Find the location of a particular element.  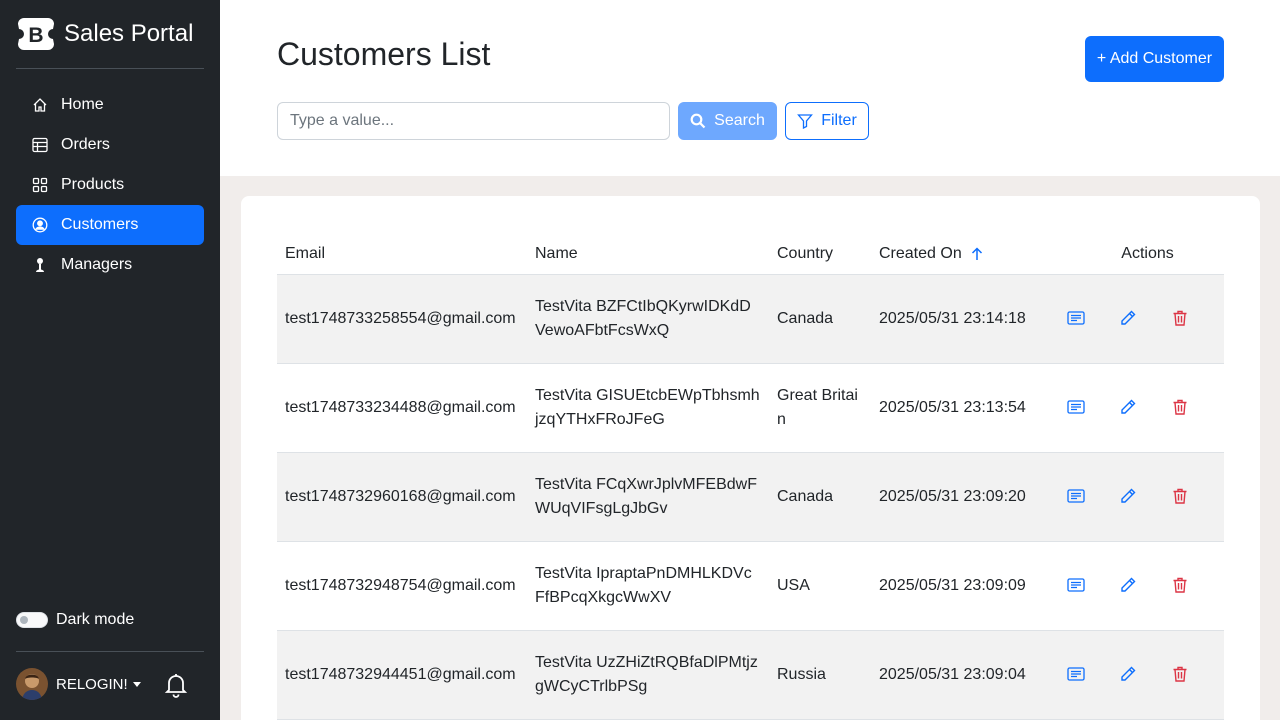

sidebar-item-orders: Orders is located at coordinates (110, 145).